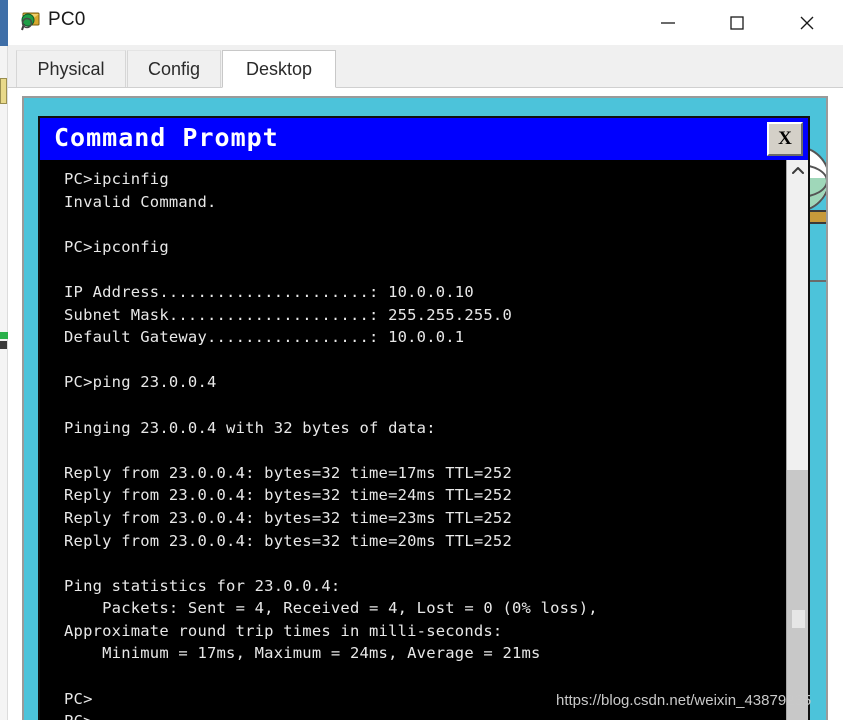 This screenshot has height=720, width=843. Describe the element at coordinates (668, 22) in the screenshot. I see `minimize-icon` at that location.